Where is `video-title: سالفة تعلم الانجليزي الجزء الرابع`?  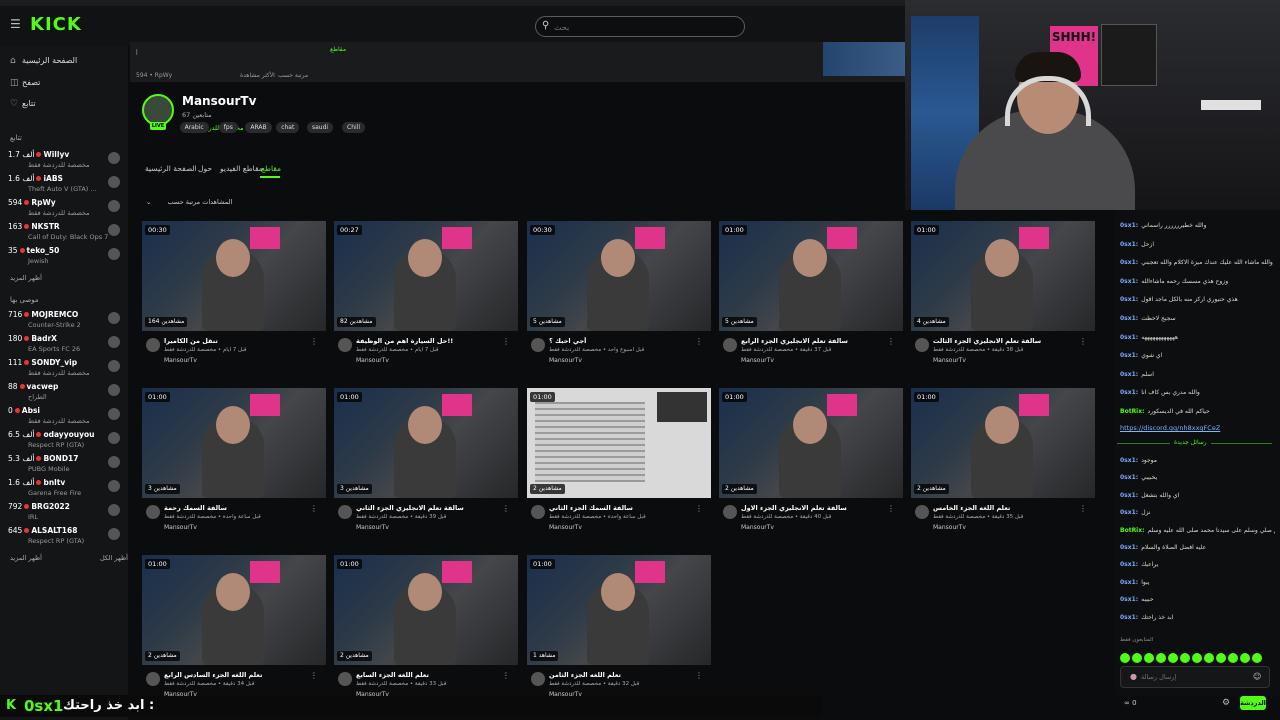
video-title: سالفة تعلم الانجليزي الجزء الرابع is located at coordinates (816, 341).